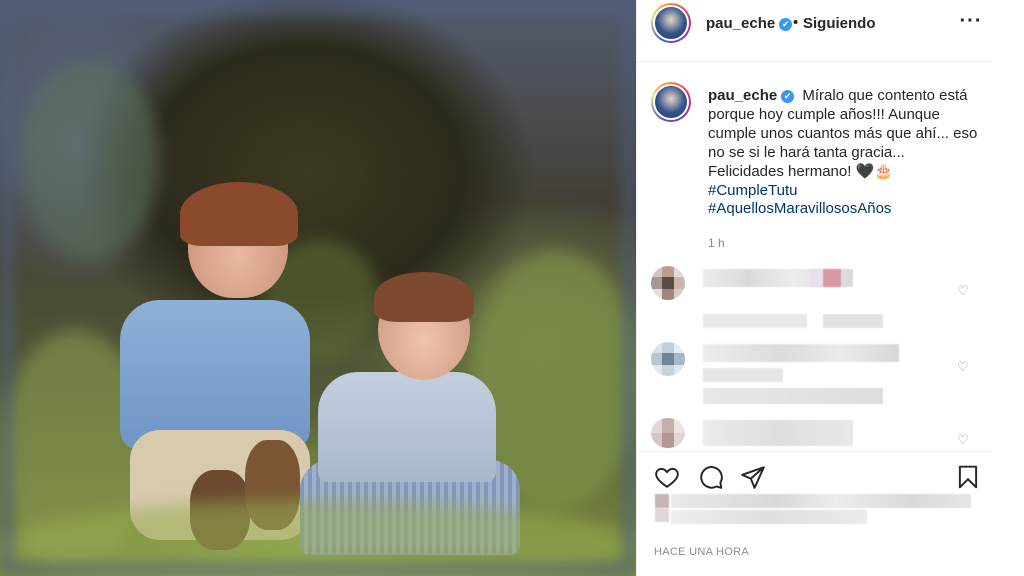  What do you see at coordinates (815, 475) in the screenshot?
I see `action-bar` at bounding box center [815, 475].